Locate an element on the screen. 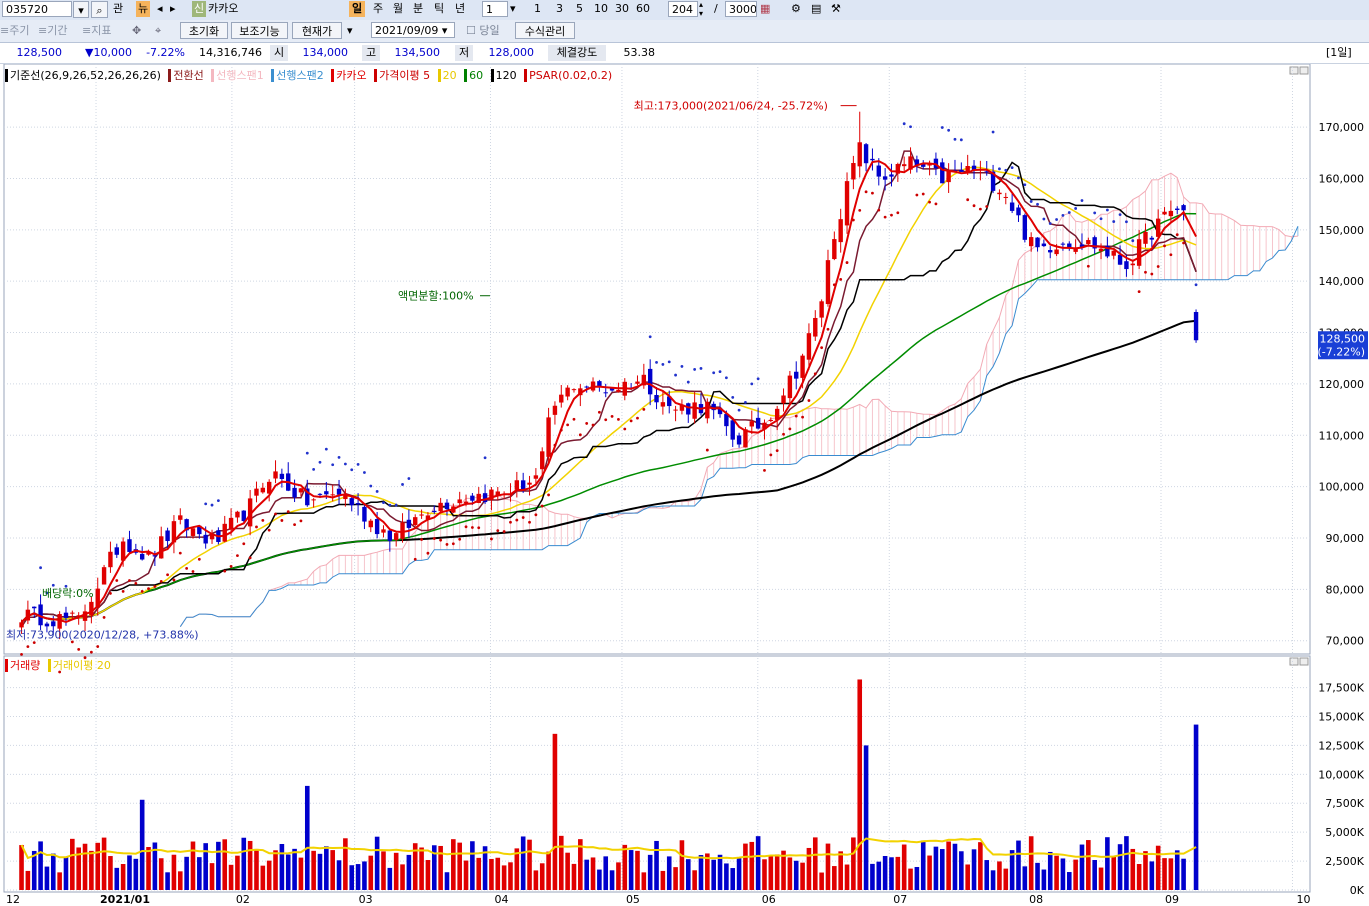 This screenshot has height=906, width=1369. legend-span1: 선행스팬1 is located at coordinates (237, 75).